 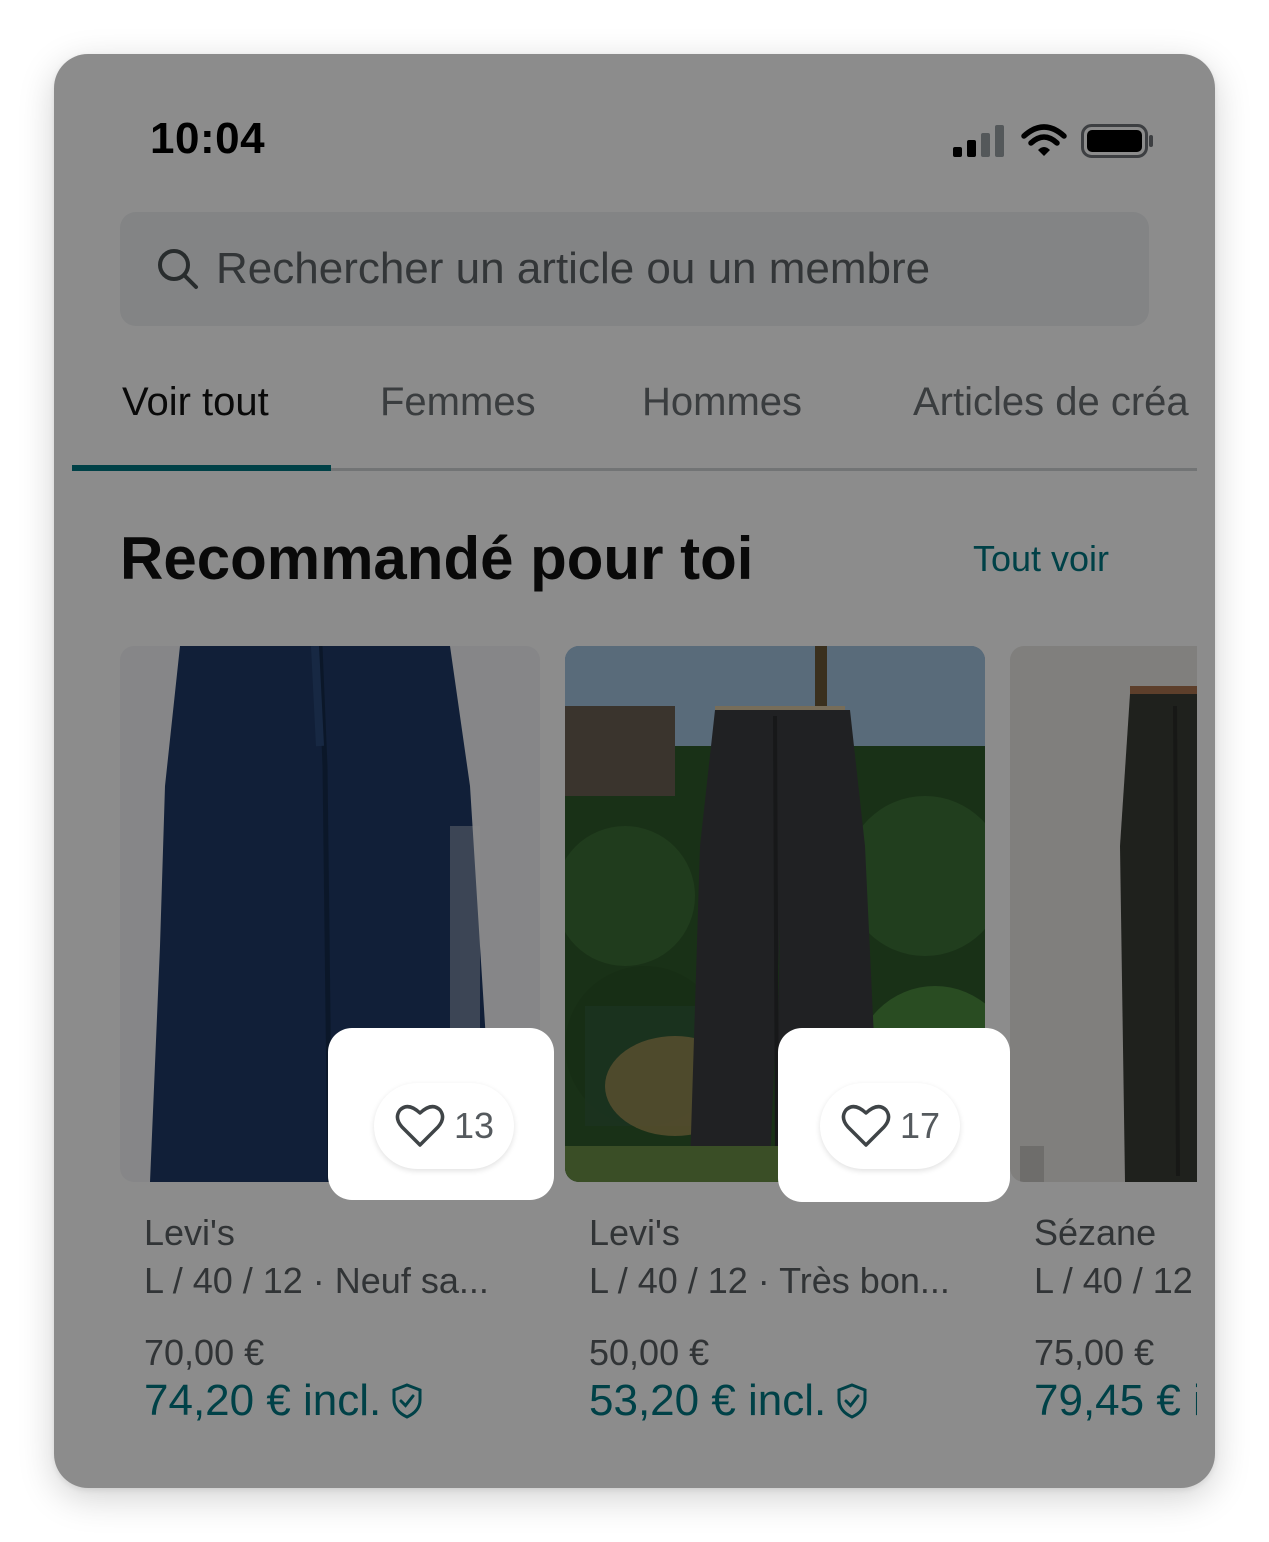 I want to click on search-bar: Rechercher un article ou un membre, so click(x=634, y=269).